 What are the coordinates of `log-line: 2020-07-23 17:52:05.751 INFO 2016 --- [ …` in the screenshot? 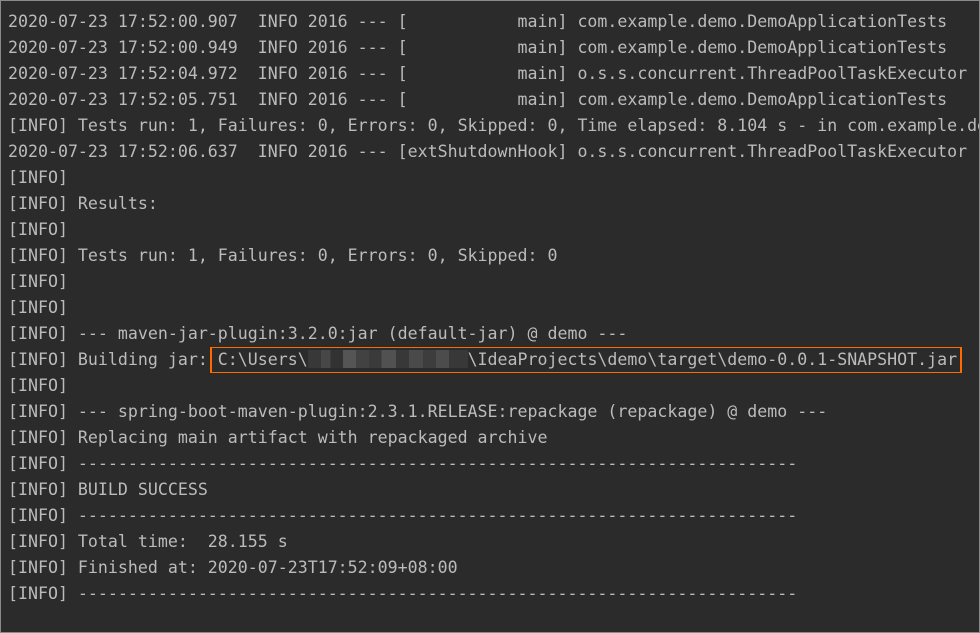 It's located at (478, 99).